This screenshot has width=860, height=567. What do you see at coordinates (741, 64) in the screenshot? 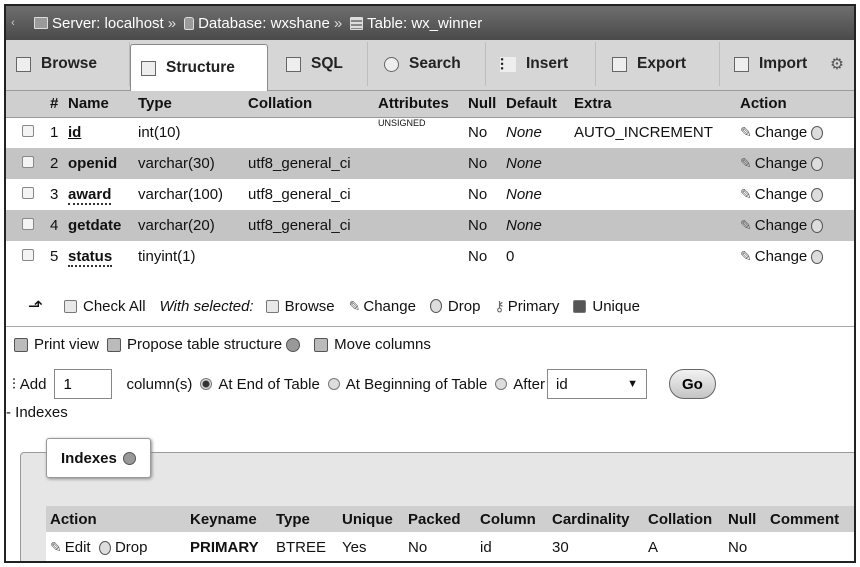
I see `import-icon` at bounding box center [741, 64].